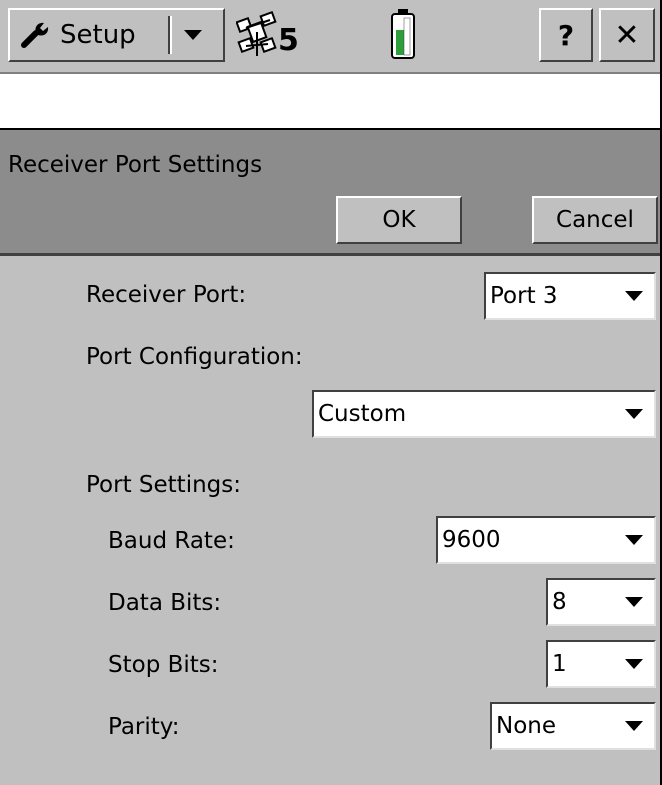 This screenshot has height=785, width=662. I want to click on baud-rate-value: 9600, so click(471, 540).